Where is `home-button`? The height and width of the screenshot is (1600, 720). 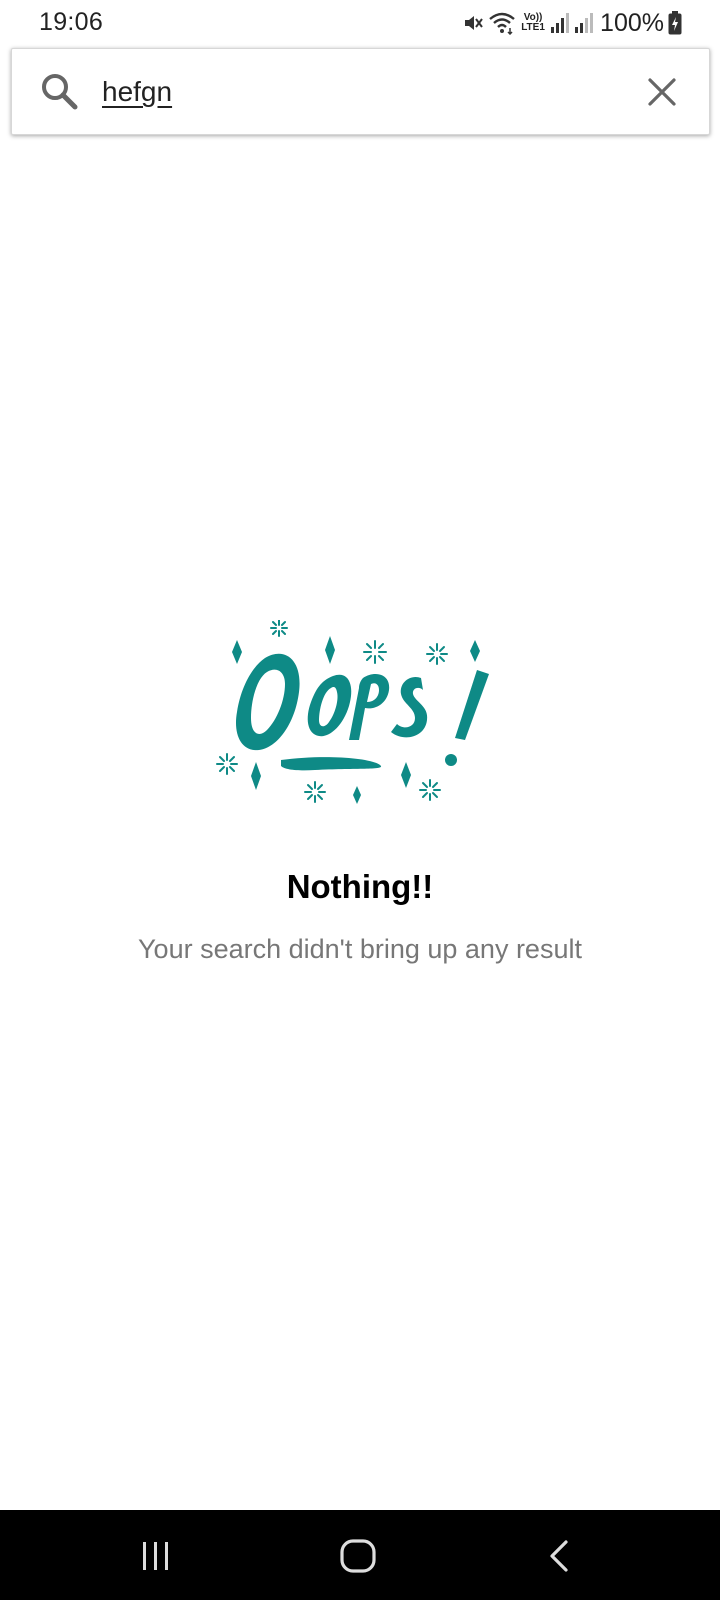 home-button is located at coordinates (358, 1556).